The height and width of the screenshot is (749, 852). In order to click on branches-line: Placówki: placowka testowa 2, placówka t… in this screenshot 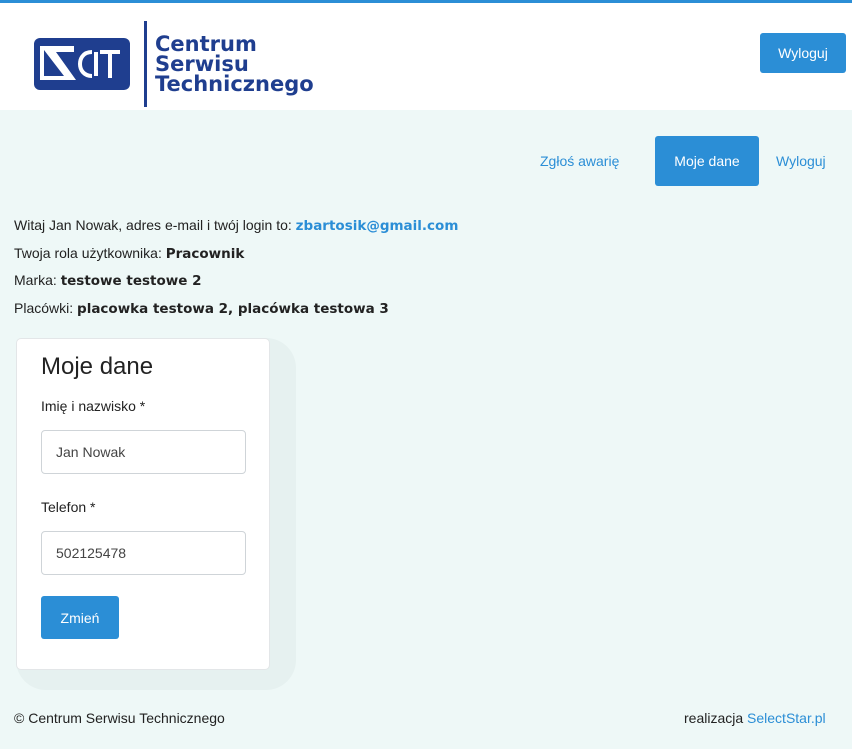, I will do `click(236, 309)`.